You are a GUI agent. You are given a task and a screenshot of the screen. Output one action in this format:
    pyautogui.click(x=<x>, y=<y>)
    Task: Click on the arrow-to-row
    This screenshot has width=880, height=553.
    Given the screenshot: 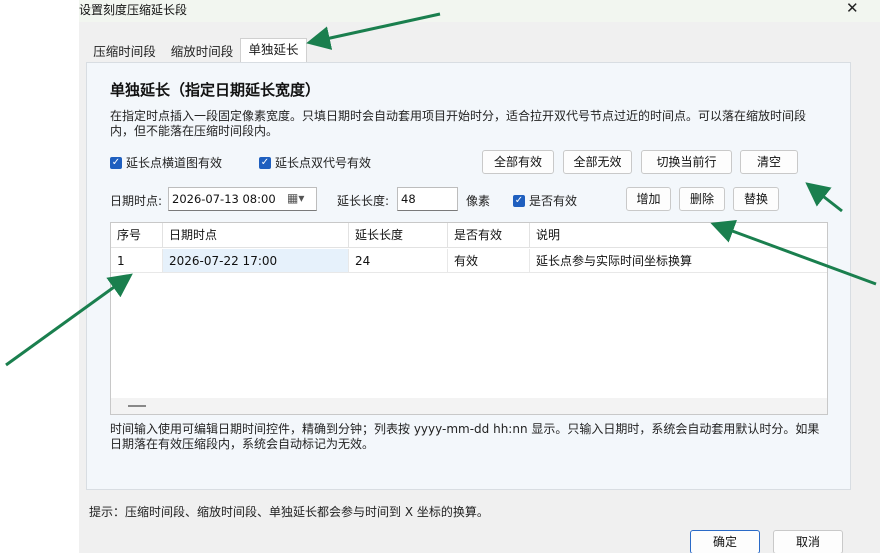 What is the action you would take?
    pyautogui.click(x=69, y=320)
    